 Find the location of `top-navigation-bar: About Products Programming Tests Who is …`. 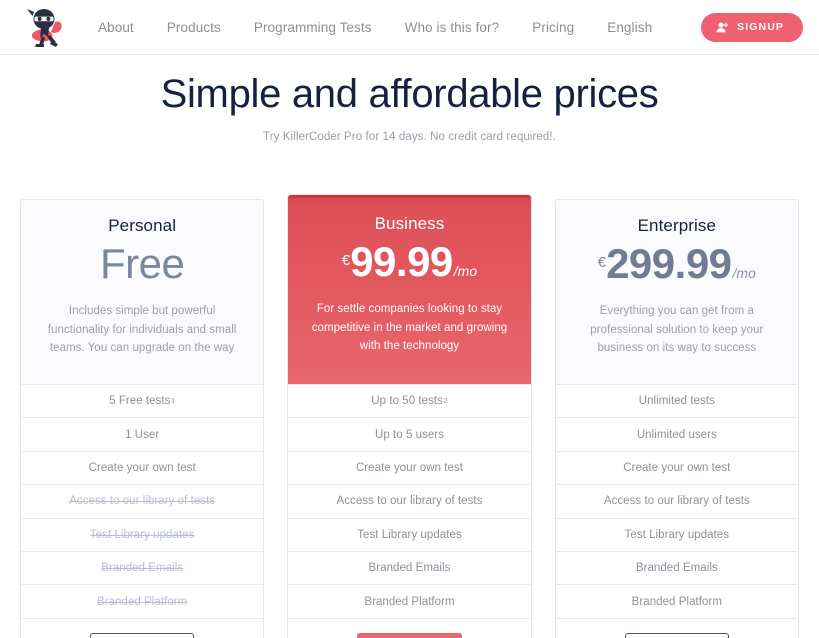

top-navigation-bar: About Products Programming Tests Who is … is located at coordinates (409, 27).